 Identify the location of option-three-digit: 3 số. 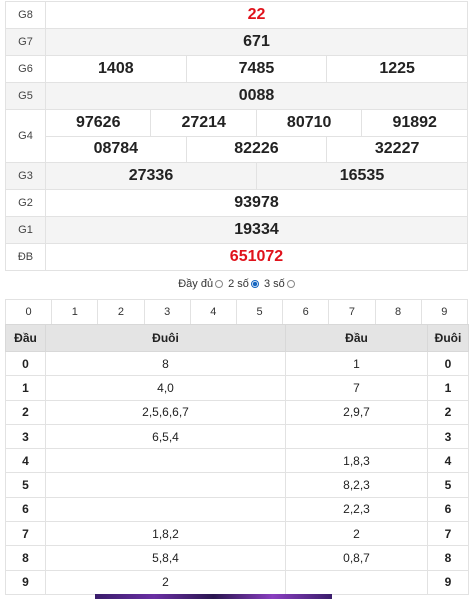
(279, 284).